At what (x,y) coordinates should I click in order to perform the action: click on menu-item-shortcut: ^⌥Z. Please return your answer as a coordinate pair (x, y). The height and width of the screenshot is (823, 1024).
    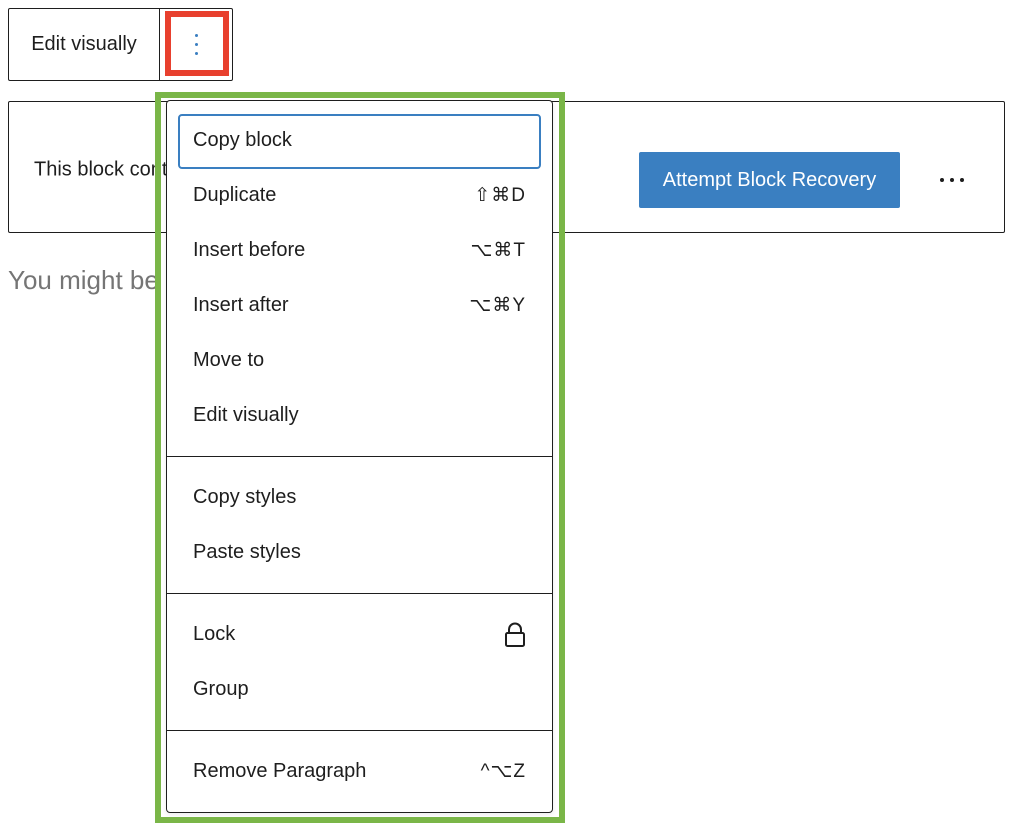
    Looking at the image, I should click on (503, 771).